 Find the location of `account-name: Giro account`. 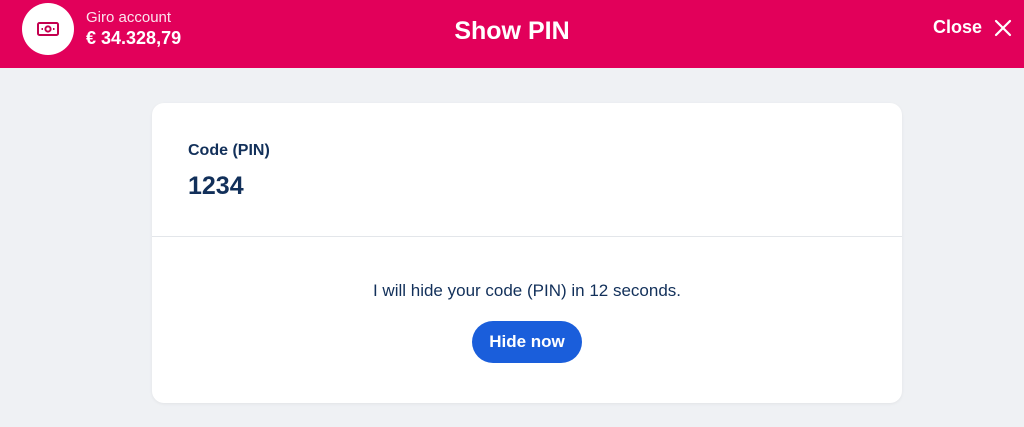

account-name: Giro account is located at coordinates (129, 17).